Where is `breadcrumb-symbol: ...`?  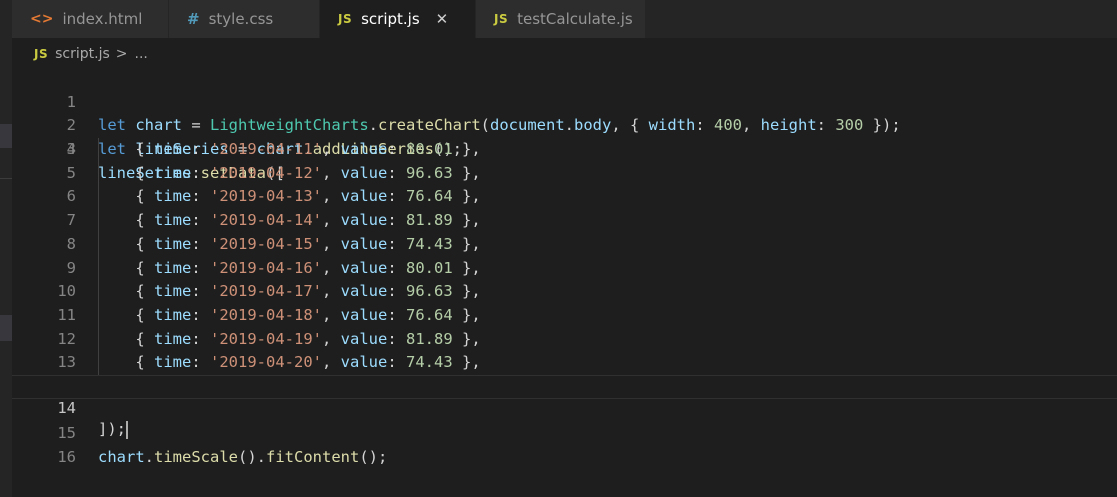 breadcrumb-symbol: ... is located at coordinates (141, 54).